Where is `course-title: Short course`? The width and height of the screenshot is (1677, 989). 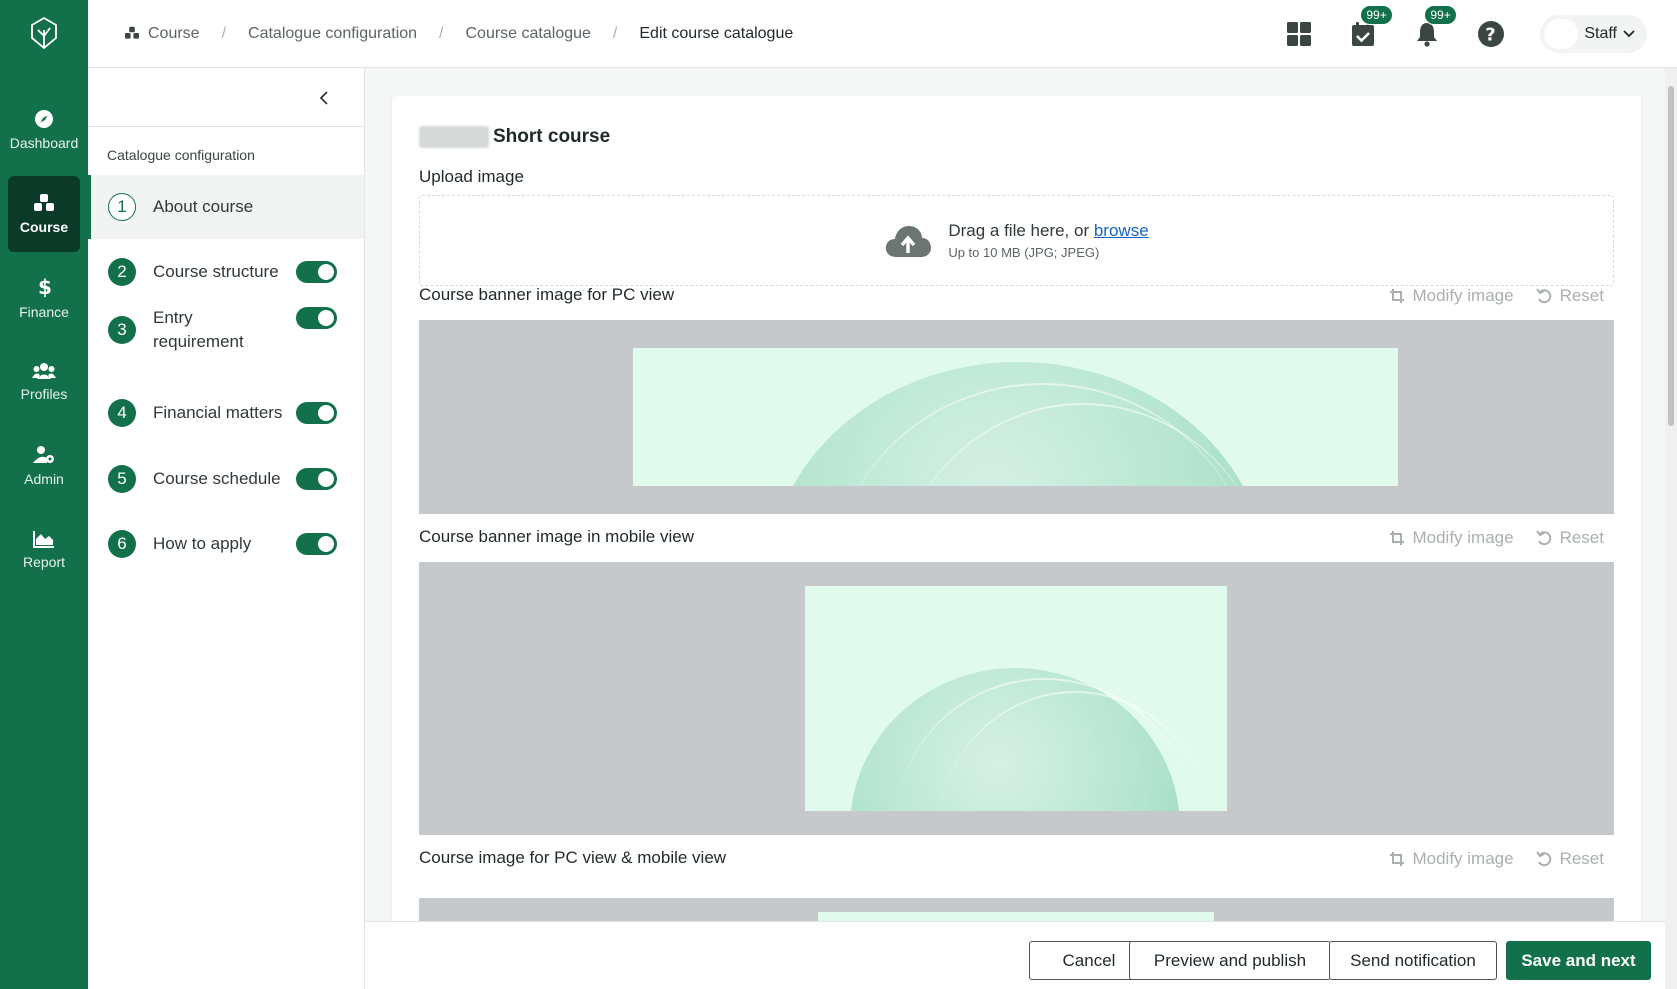
course-title: Short course is located at coordinates (514, 137).